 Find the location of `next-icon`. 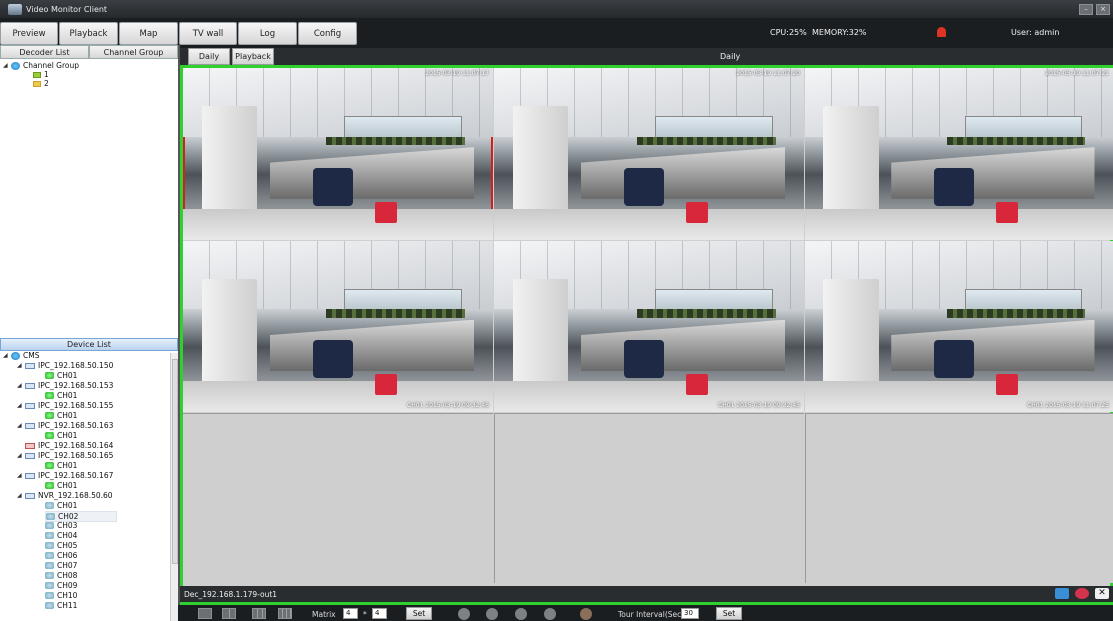

next-icon is located at coordinates (521, 614).